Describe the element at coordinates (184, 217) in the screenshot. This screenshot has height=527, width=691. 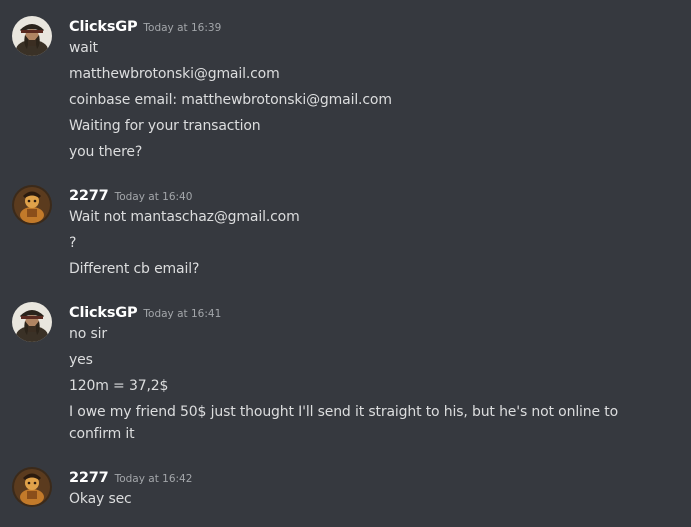
I see `message-text: Wait not mantaschaz@gmail.com` at that location.